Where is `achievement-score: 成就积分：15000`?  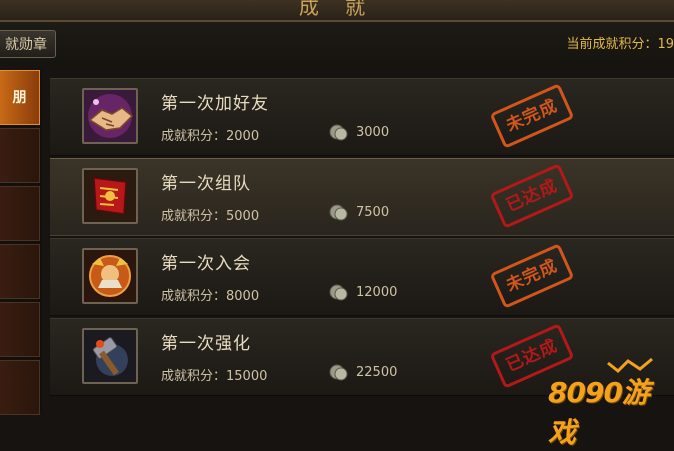
achievement-score: 成就积分：15000 is located at coordinates (214, 376).